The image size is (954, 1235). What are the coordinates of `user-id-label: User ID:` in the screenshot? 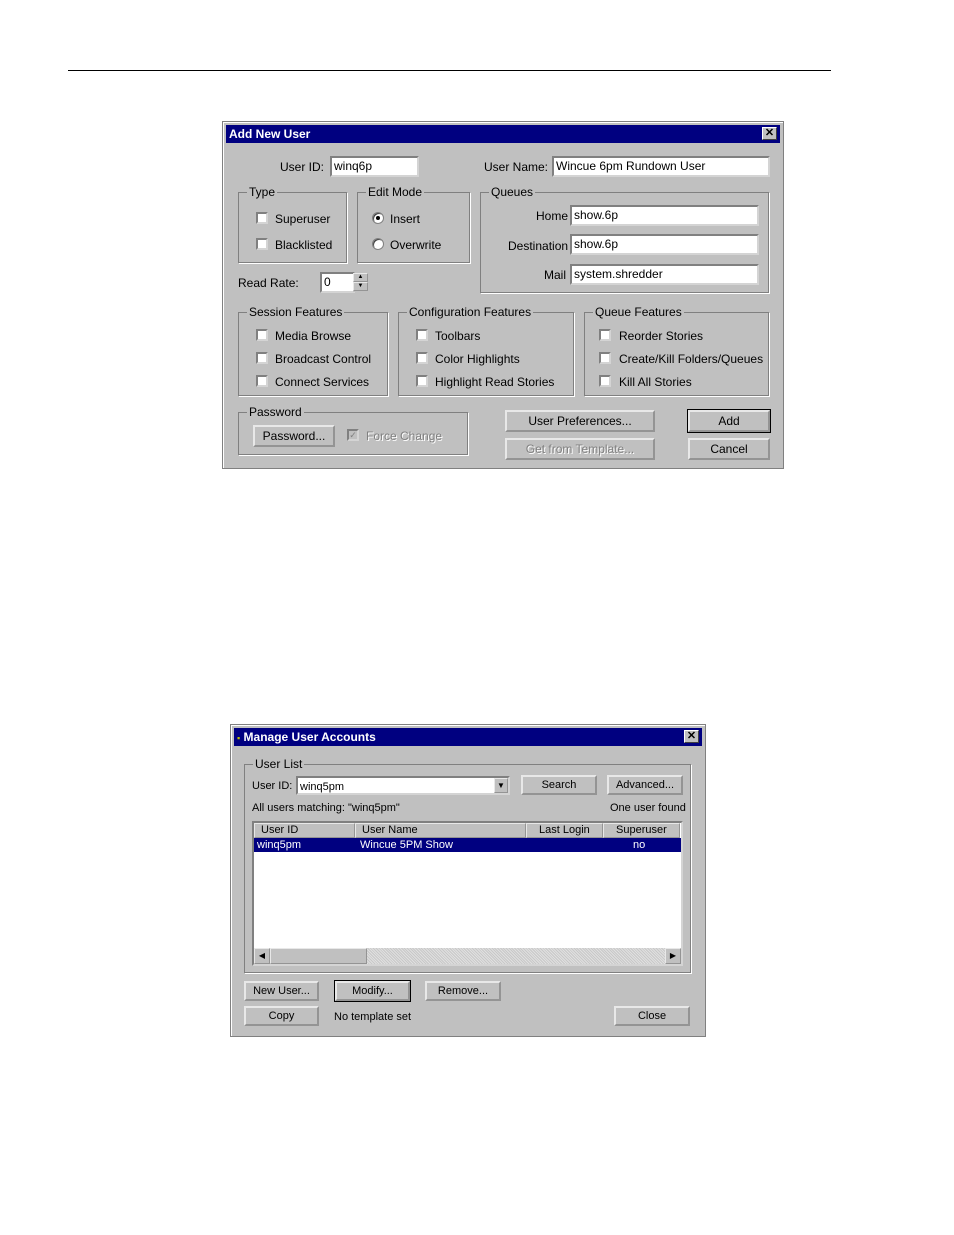 It's located at (302, 167).